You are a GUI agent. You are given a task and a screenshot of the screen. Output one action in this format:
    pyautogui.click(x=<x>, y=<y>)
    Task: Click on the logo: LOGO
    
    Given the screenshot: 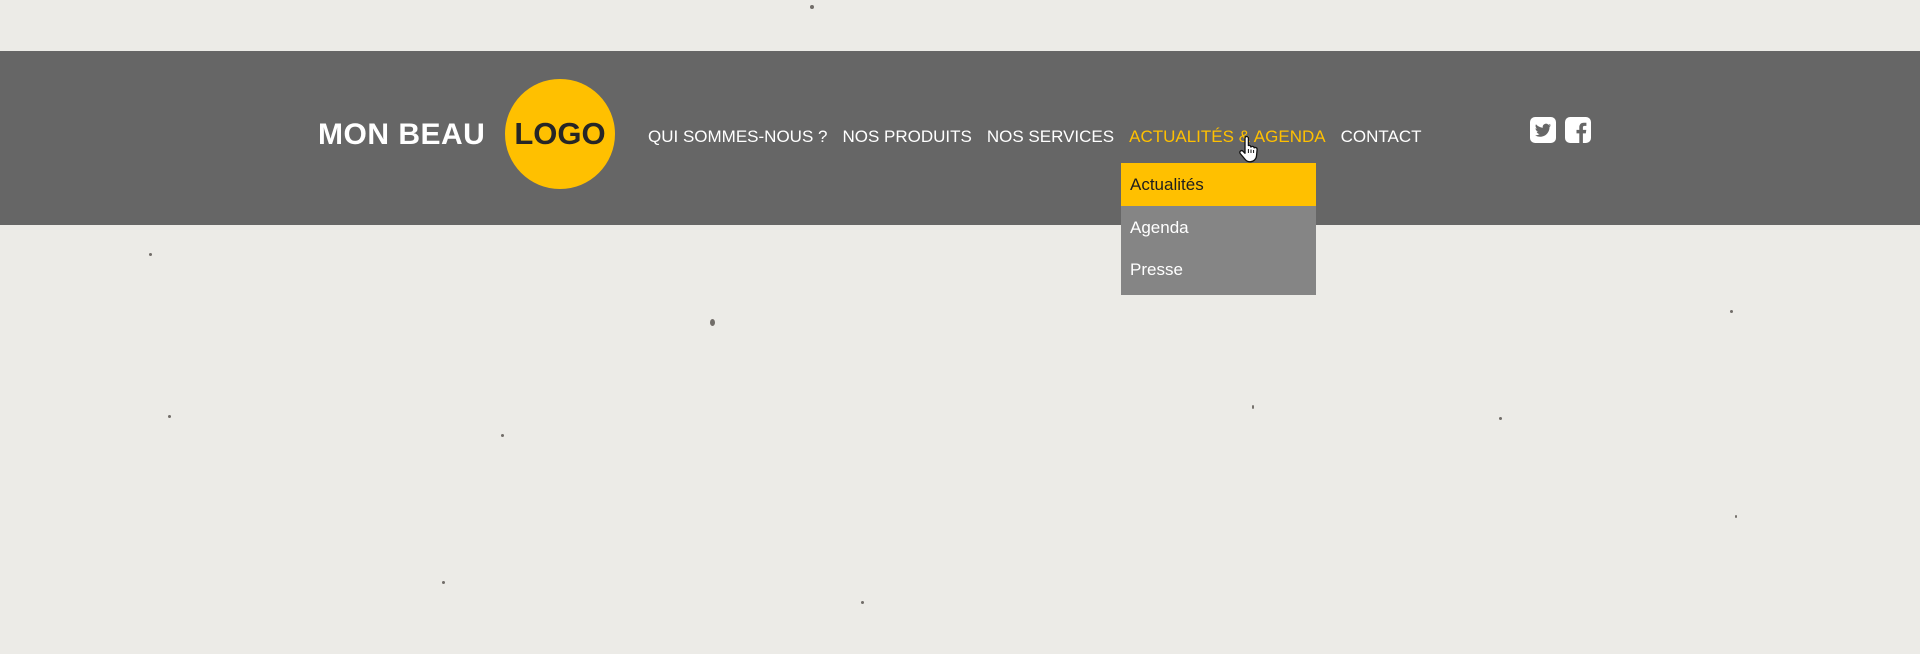 What is the action you would take?
    pyautogui.click(x=560, y=134)
    